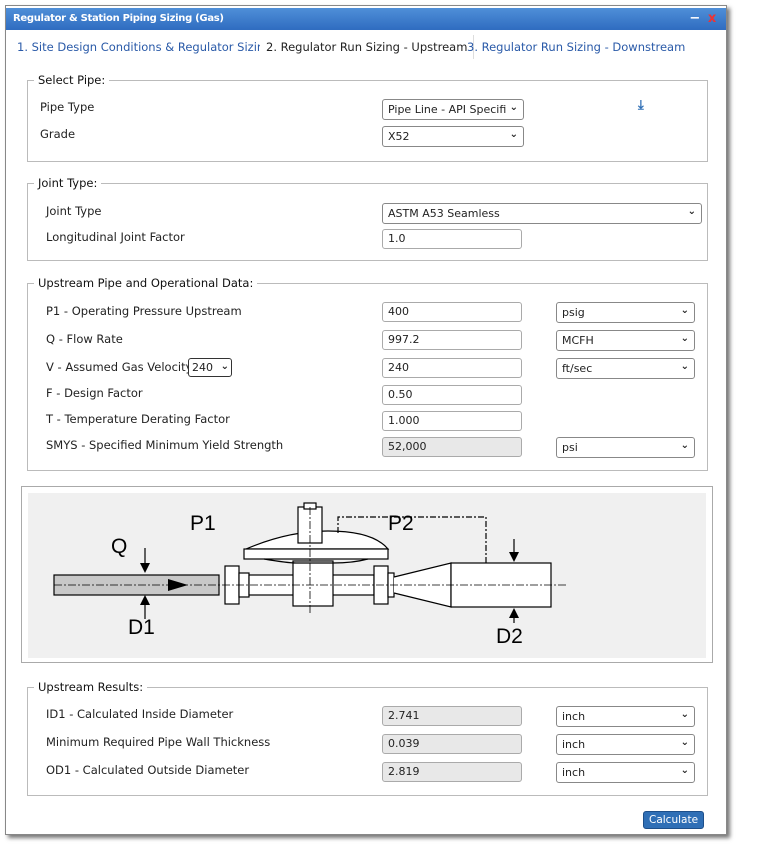 This screenshot has width=769, height=847. Describe the element at coordinates (140, 714) in the screenshot. I see `id1-label: ID1 - Calculated Inside Diameter` at that location.